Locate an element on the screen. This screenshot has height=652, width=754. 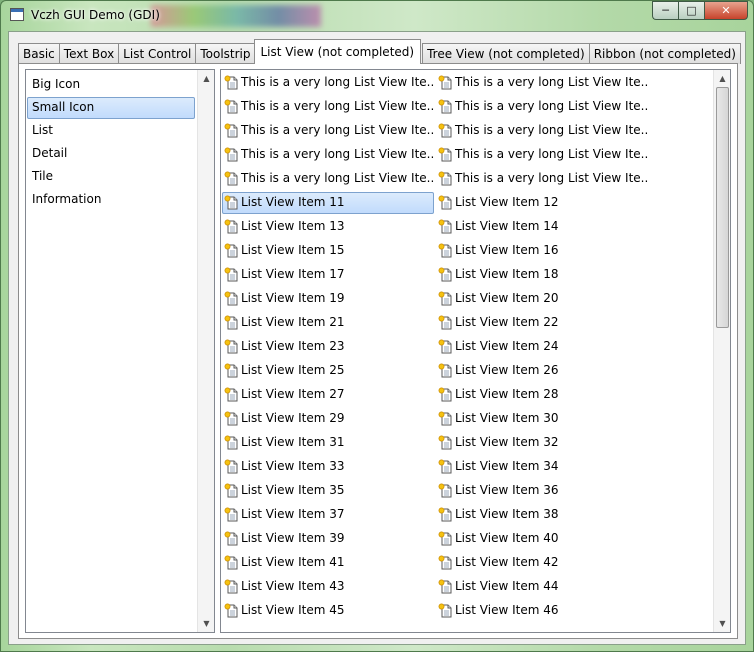
list-view-item: List View Item 29 is located at coordinates (328, 419).